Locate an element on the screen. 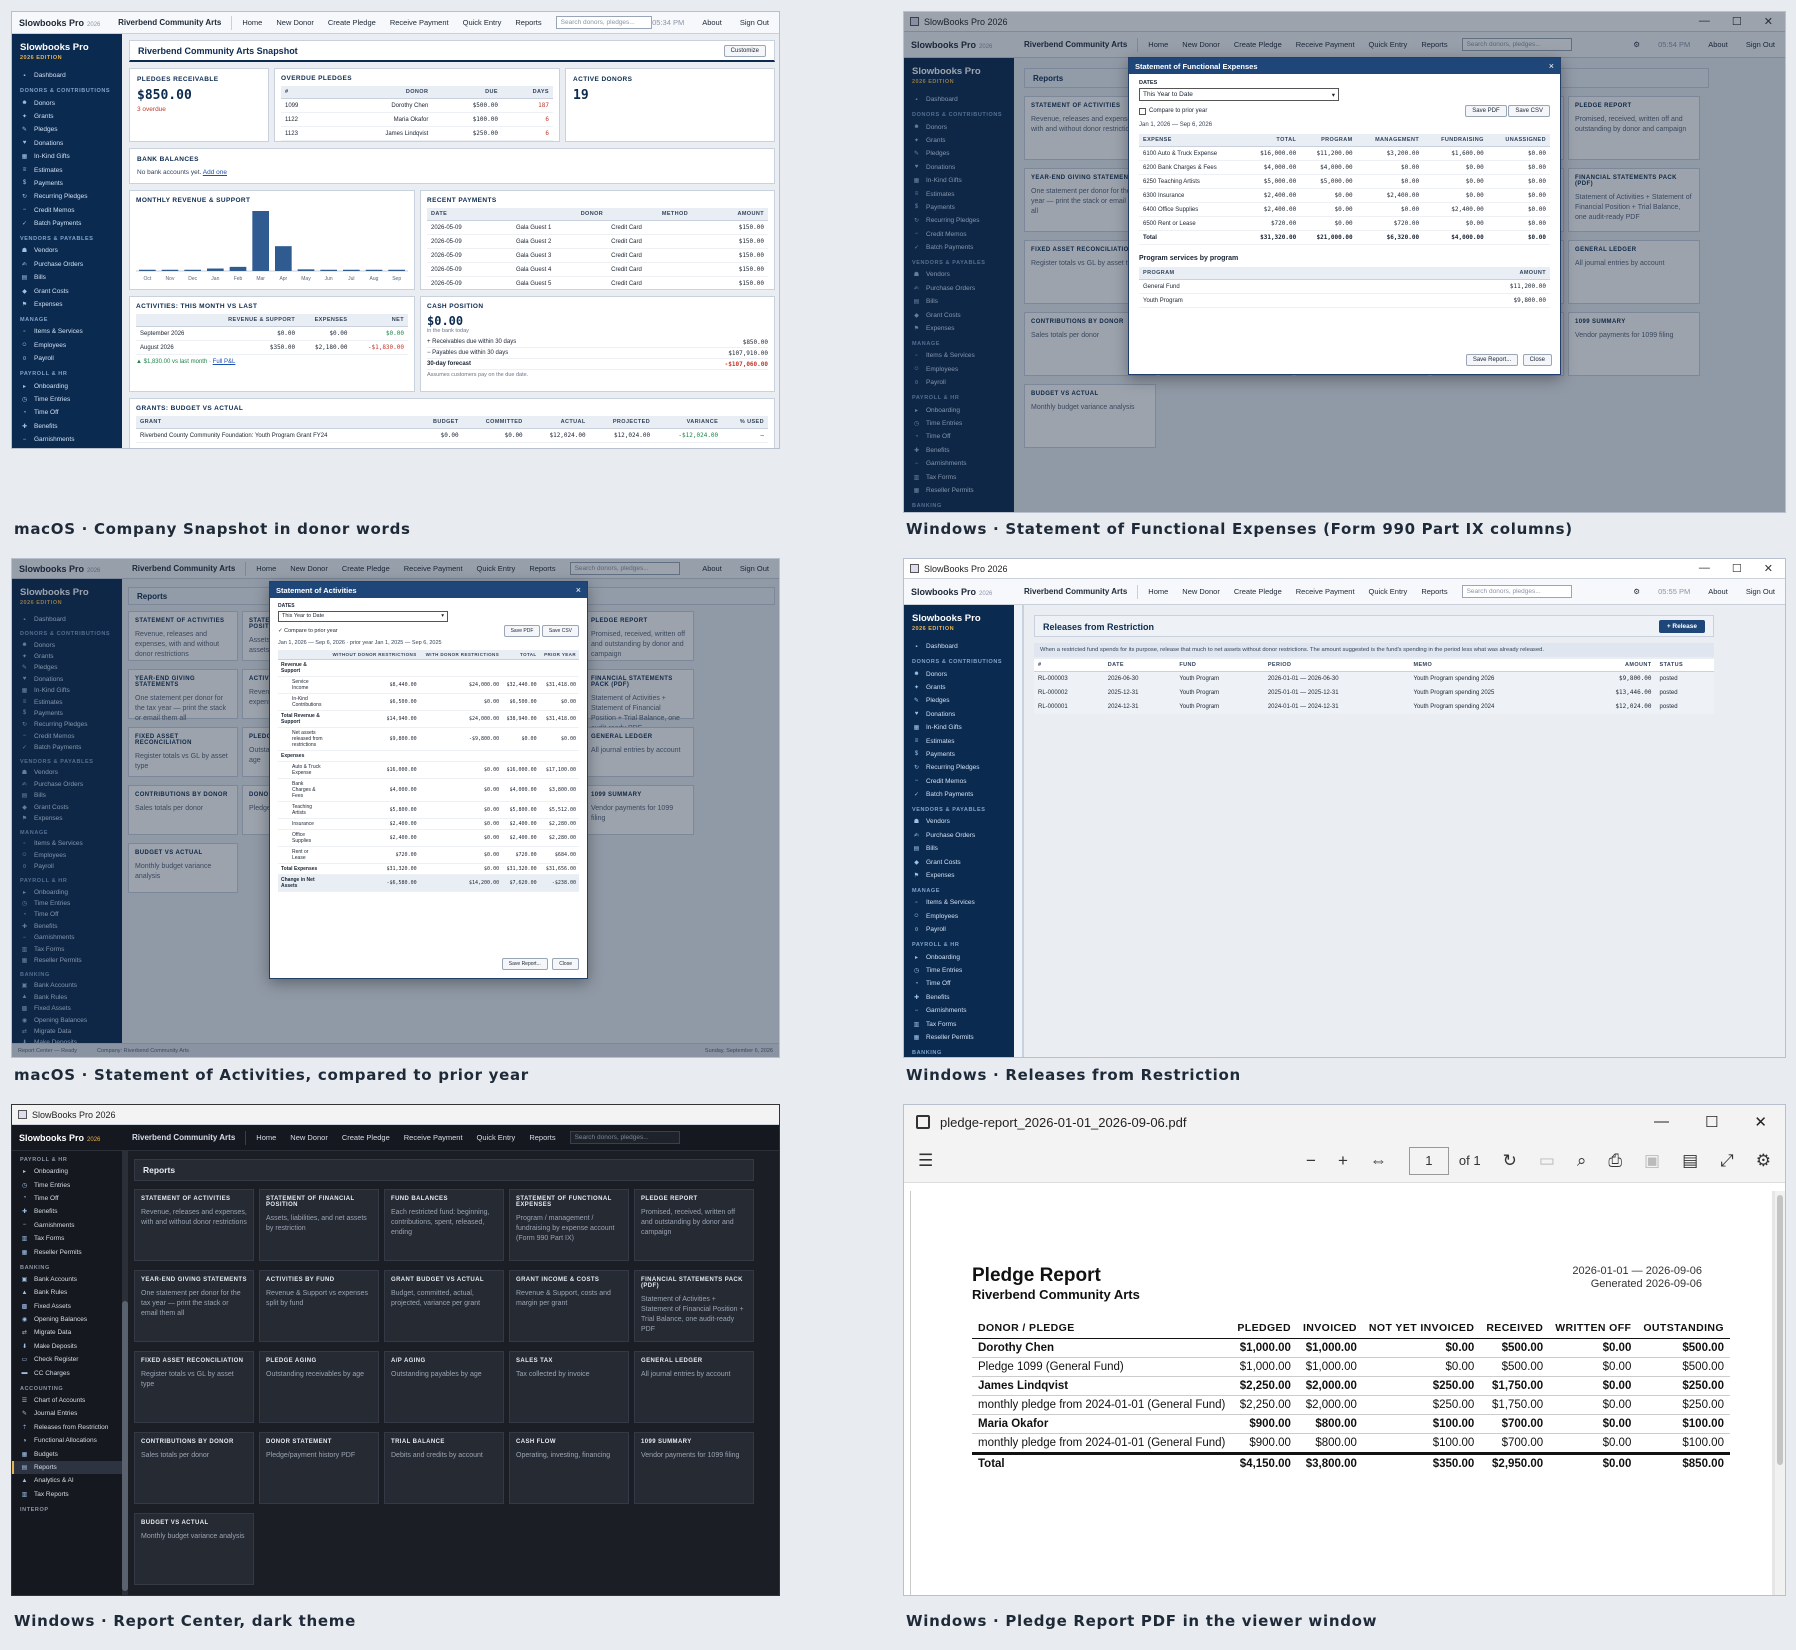 Image resolution: width=1796 pixels, height=1650 pixels. customize-button: Customize is located at coordinates (744, 51).